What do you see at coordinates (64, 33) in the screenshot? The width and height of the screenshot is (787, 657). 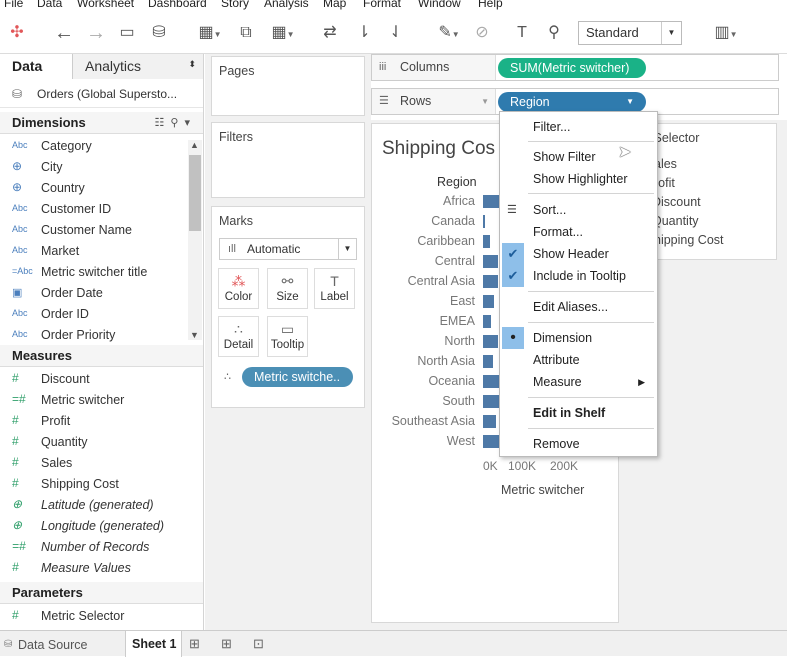 I see `undo-icon: ←` at bounding box center [64, 33].